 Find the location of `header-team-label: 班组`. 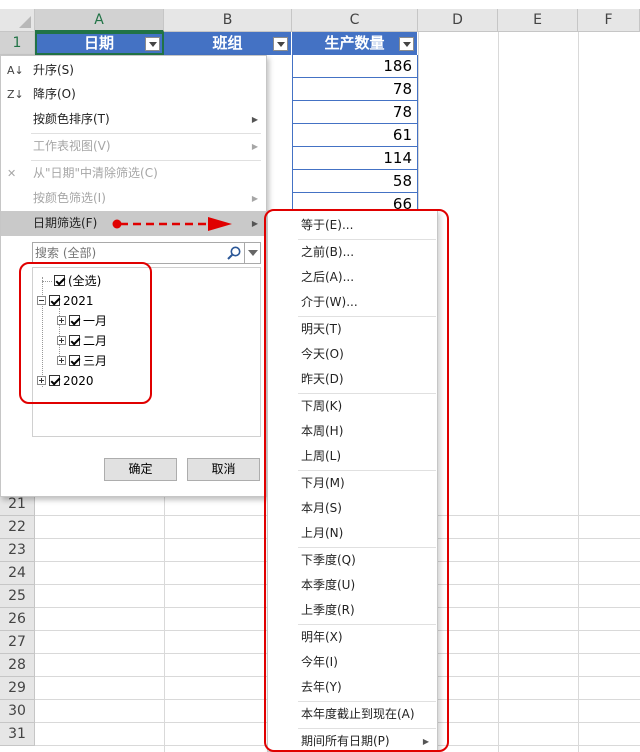

header-team-label: 班组 is located at coordinates (227, 43).